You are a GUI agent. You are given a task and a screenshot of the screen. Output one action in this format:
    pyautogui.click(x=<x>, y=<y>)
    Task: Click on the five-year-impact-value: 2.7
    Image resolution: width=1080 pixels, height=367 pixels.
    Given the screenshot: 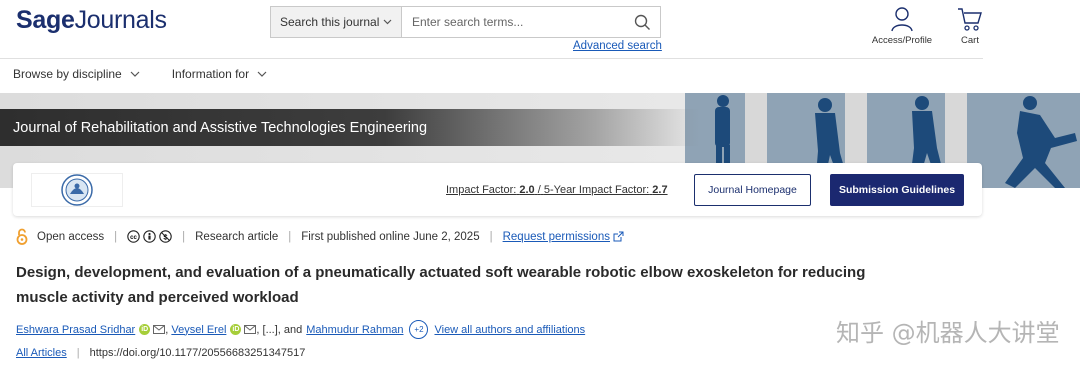 What is the action you would take?
    pyautogui.click(x=660, y=190)
    